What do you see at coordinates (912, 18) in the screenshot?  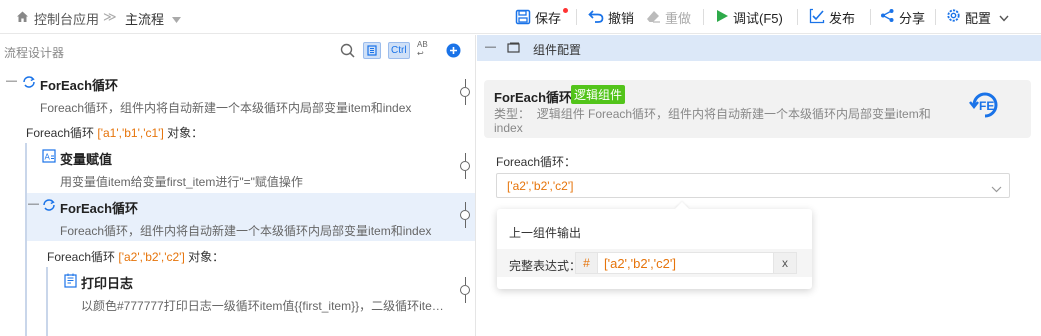 I see `share-label: 分享` at bounding box center [912, 18].